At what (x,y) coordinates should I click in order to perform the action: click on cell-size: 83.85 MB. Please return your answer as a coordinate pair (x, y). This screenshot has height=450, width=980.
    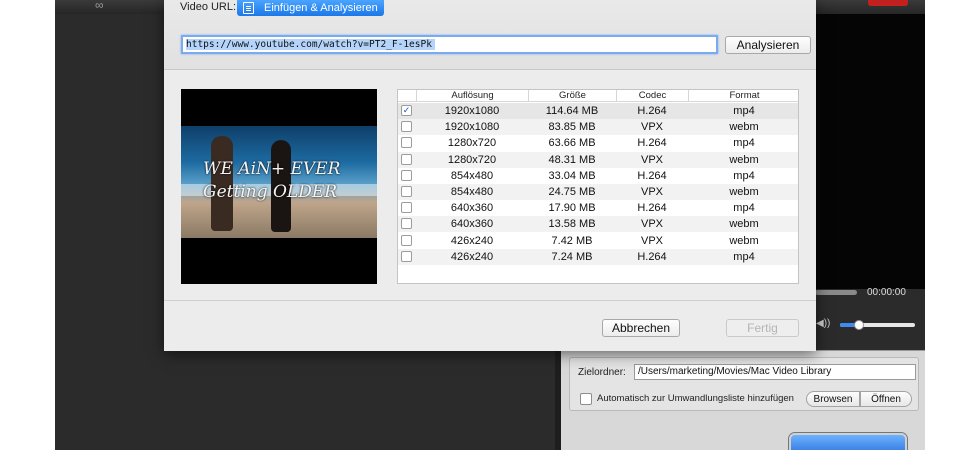
    Looking at the image, I should click on (572, 127).